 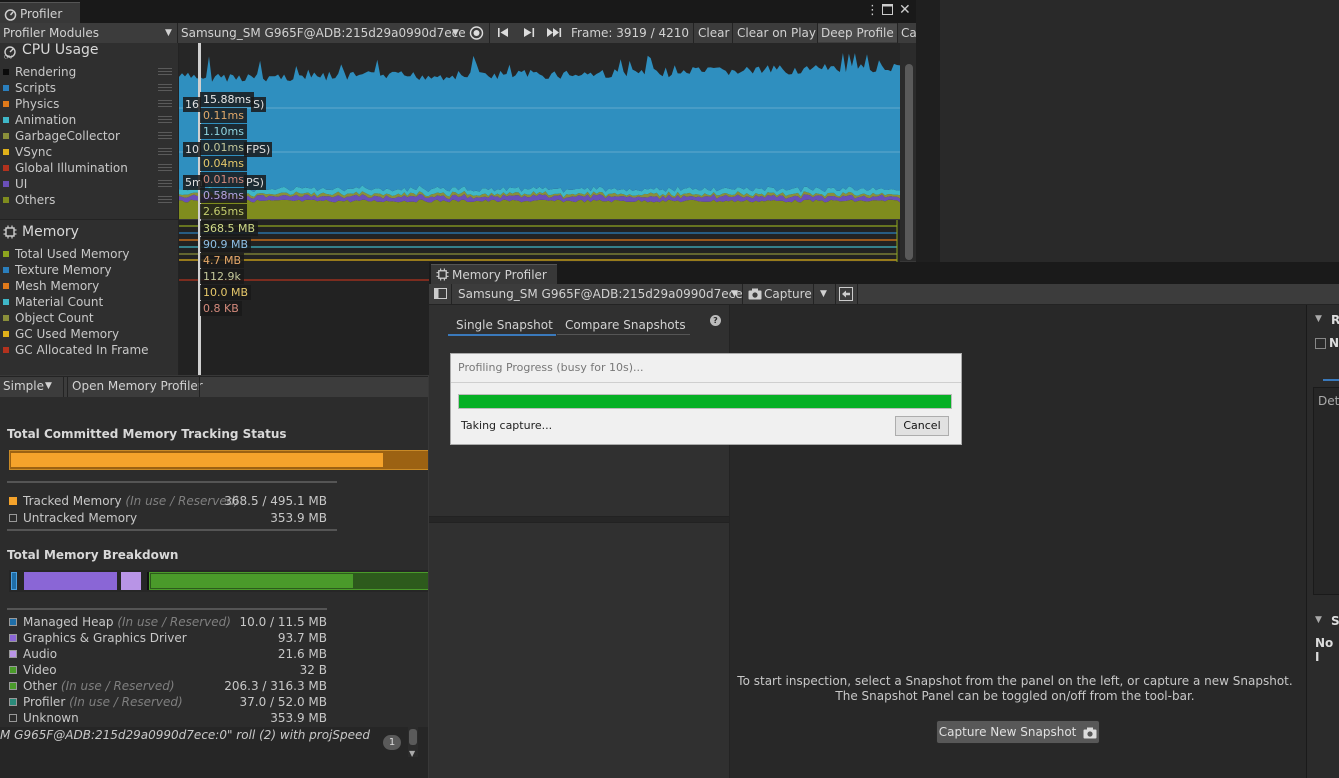 What do you see at coordinates (89, 168) in the screenshot?
I see `legend-item: Global Illumination` at bounding box center [89, 168].